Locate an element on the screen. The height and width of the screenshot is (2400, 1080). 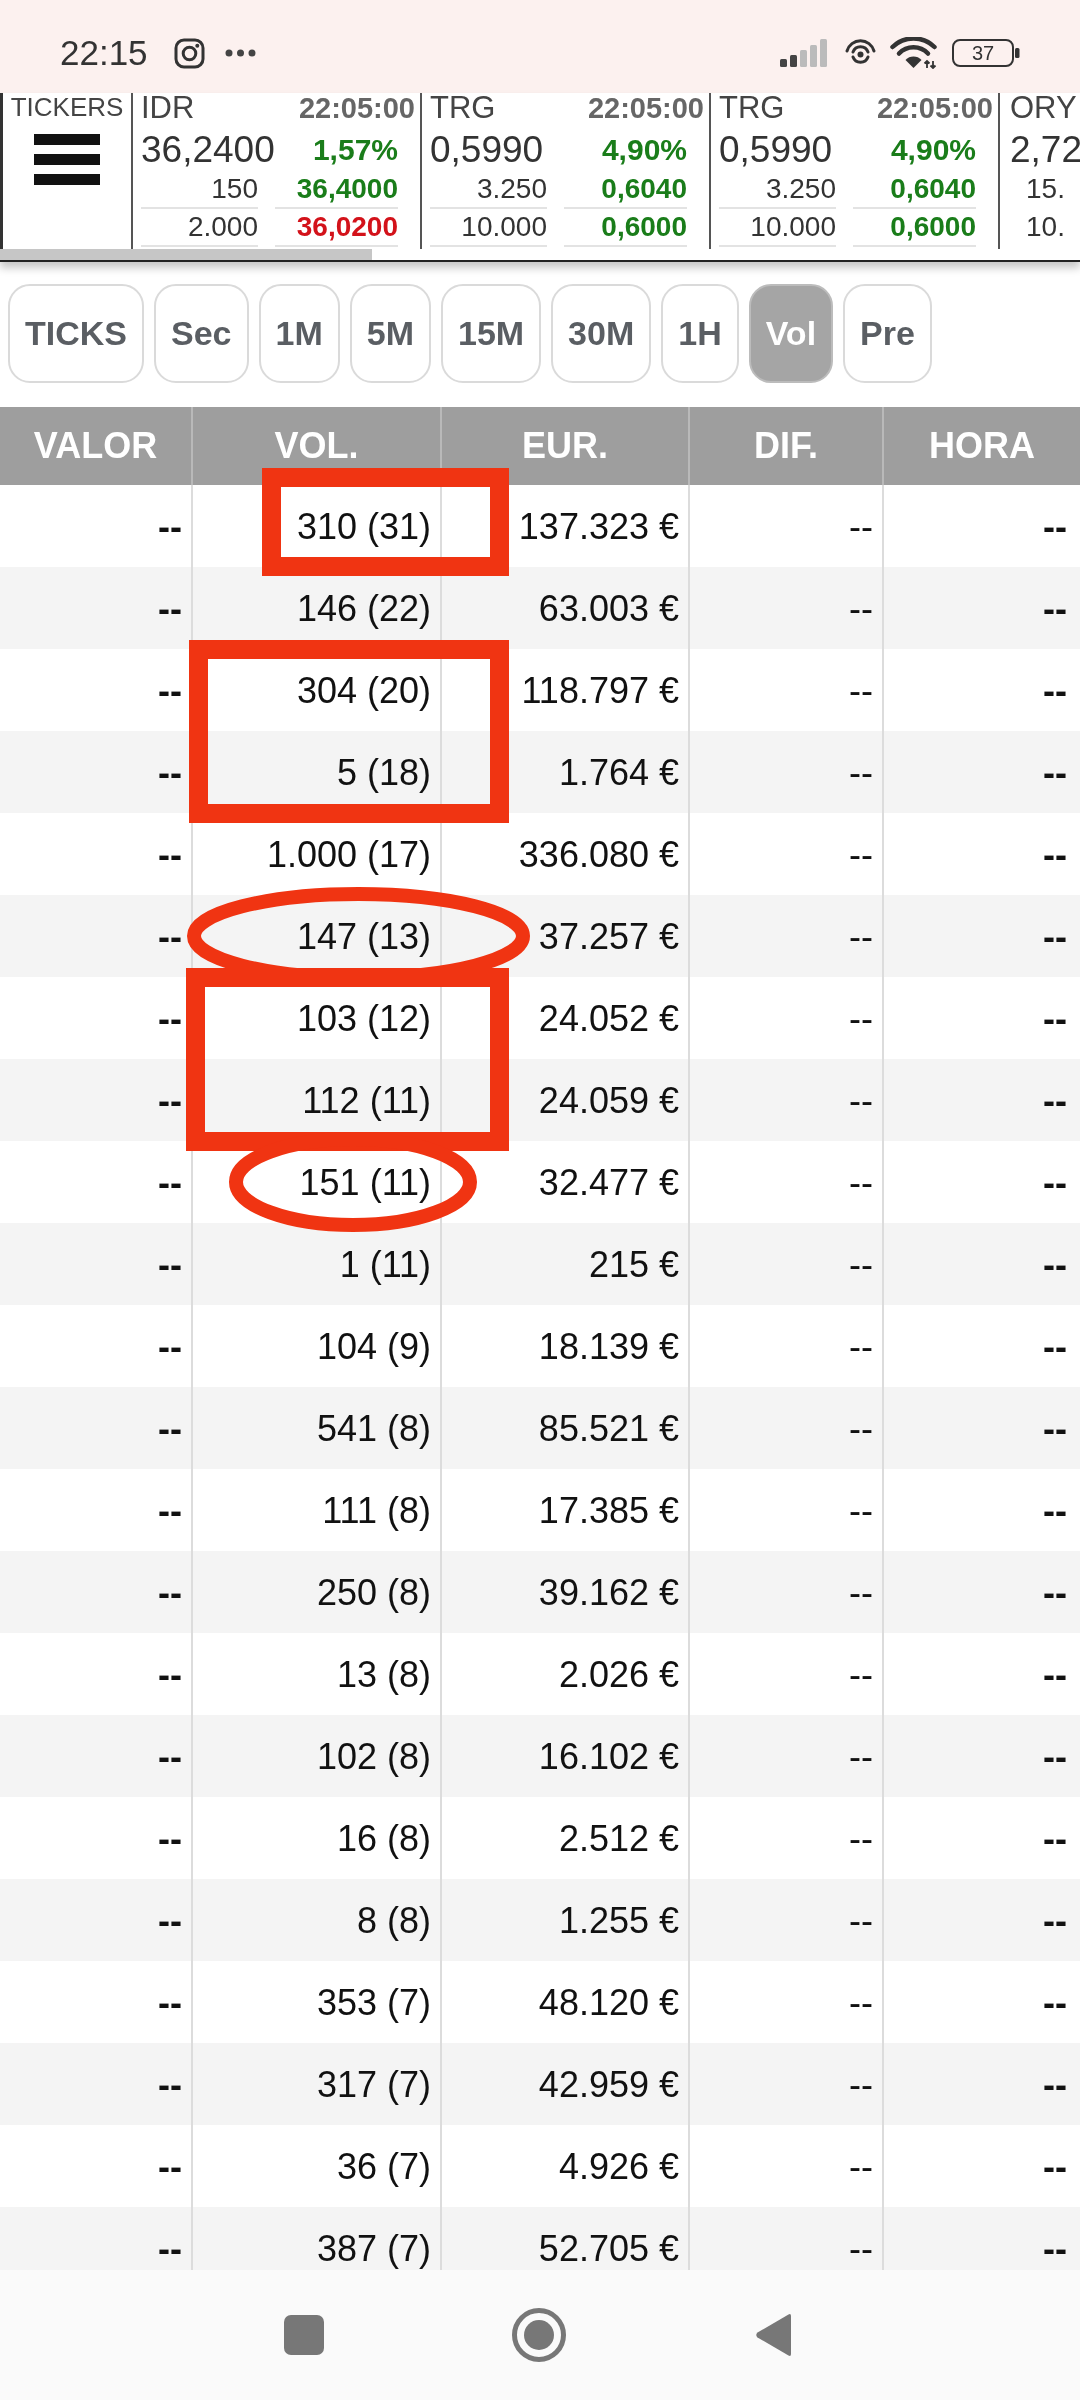
ticker-price: 2,72 is located at coordinates (1045, 150).